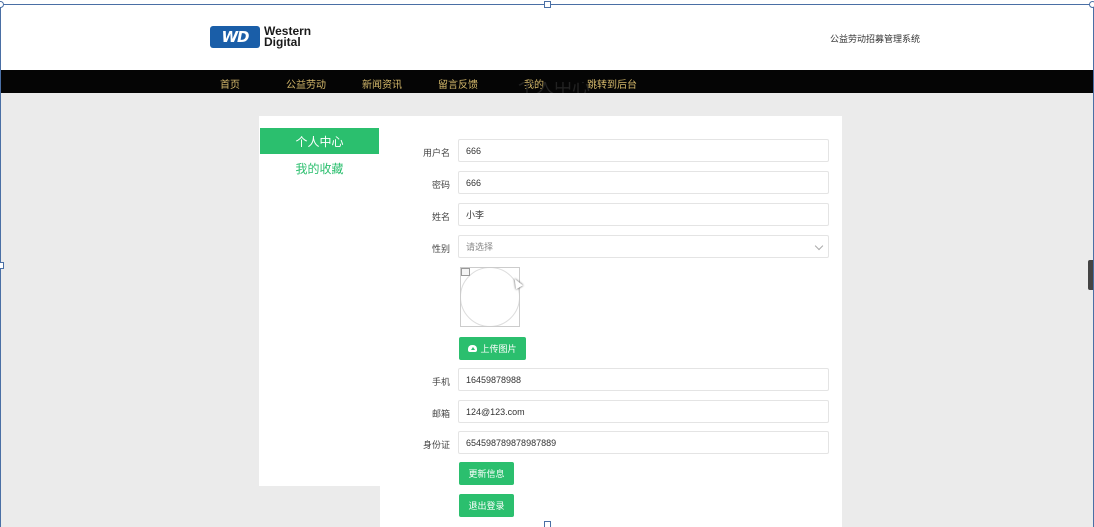  Describe the element at coordinates (643, 246) in the screenshot. I see `gender-select: 请选择` at that location.